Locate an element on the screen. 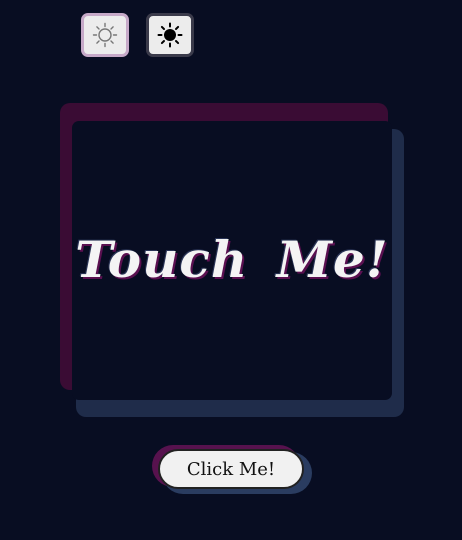 The image size is (462, 540). click-me-button: Click Me! is located at coordinates (231, 469).